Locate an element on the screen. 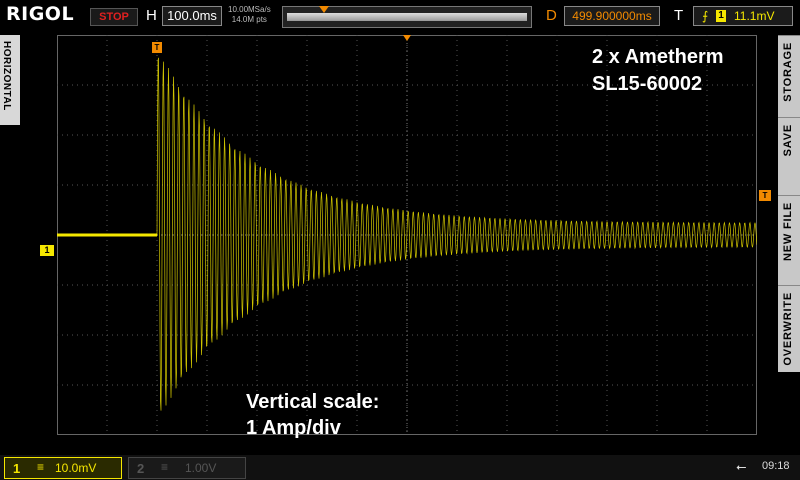 The width and height of the screenshot is (800, 480). ch2-number: 2 is located at coordinates (141, 468).